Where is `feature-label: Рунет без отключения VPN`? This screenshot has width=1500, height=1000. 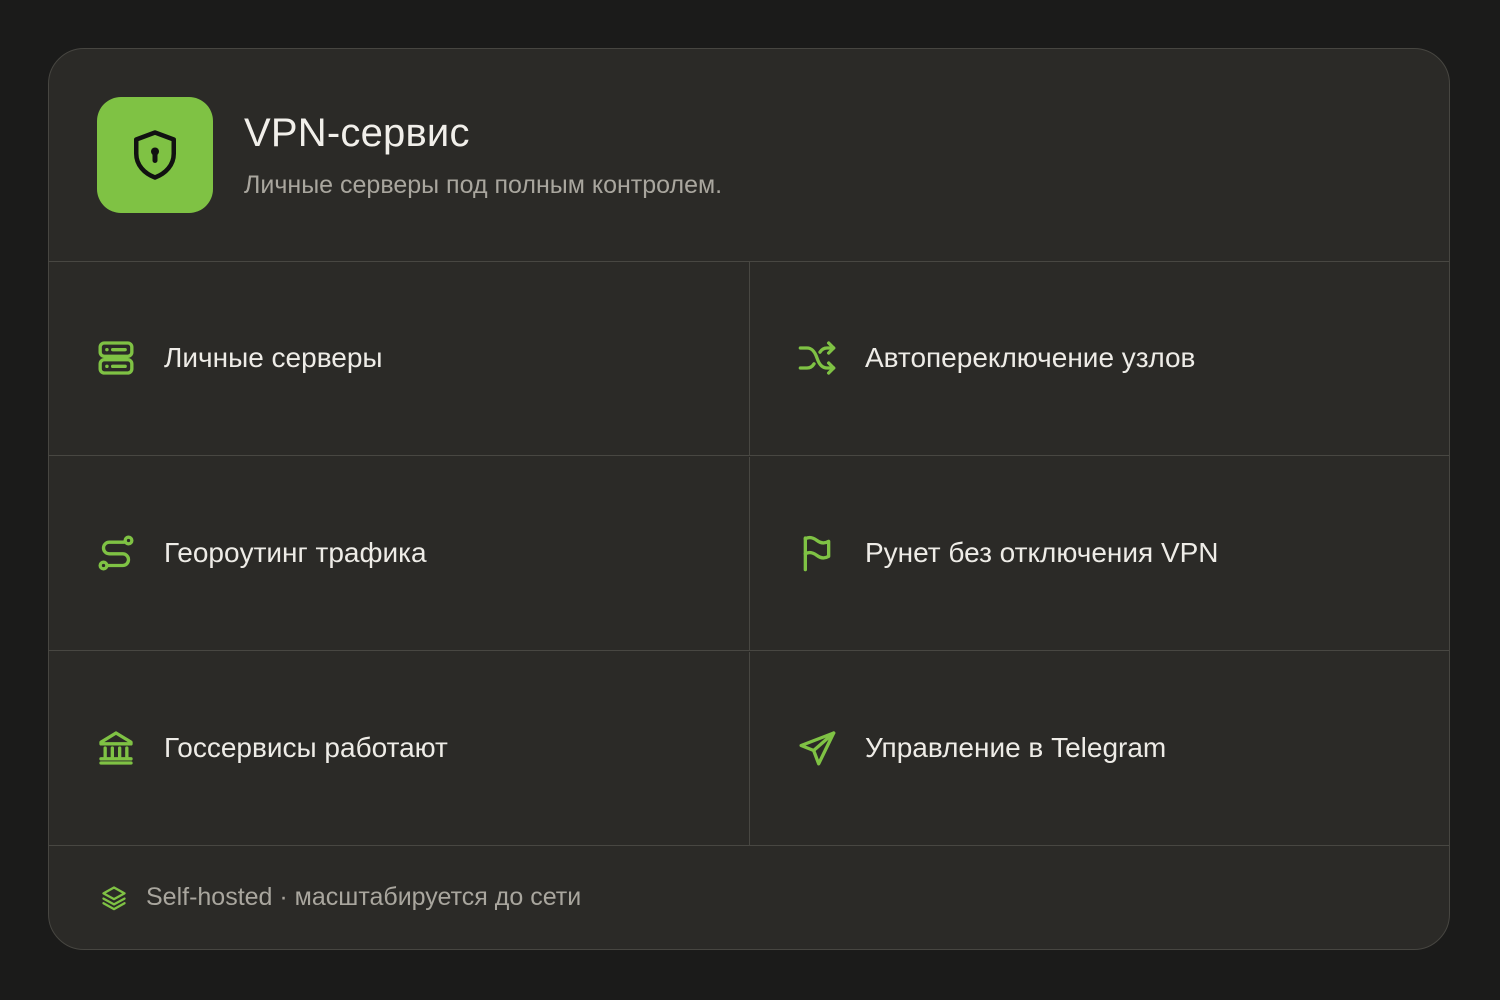
feature-label: Рунет без отключения VPN is located at coordinates (1042, 552).